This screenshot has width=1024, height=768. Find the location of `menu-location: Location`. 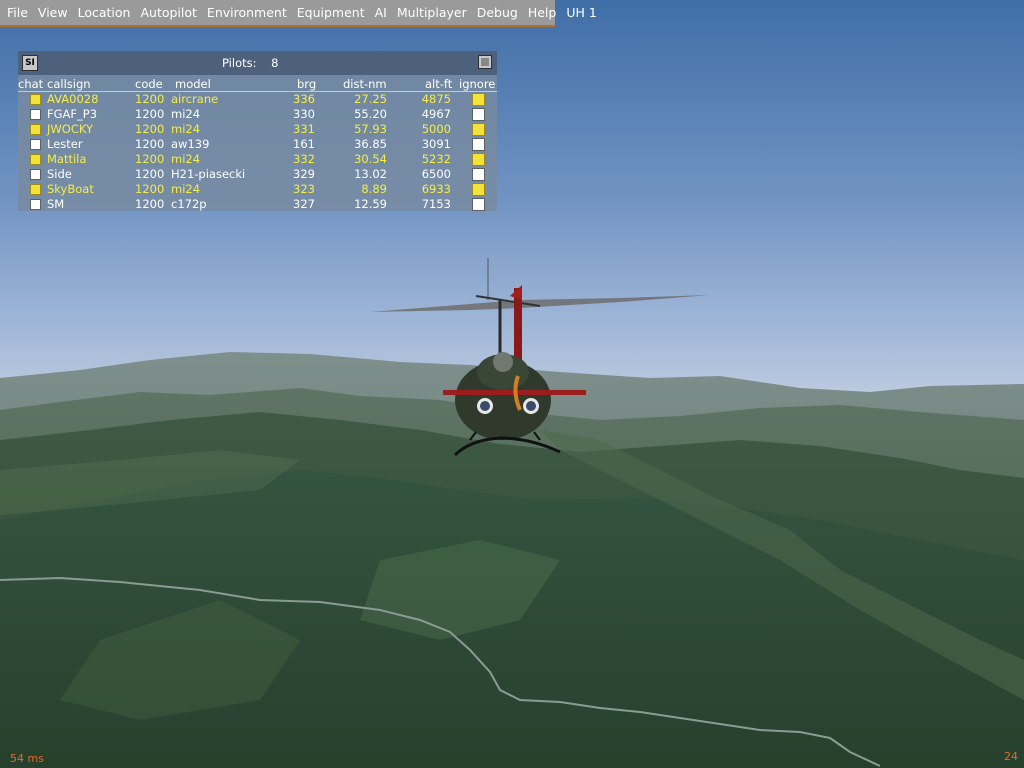

menu-location: Location is located at coordinates (104, 13).